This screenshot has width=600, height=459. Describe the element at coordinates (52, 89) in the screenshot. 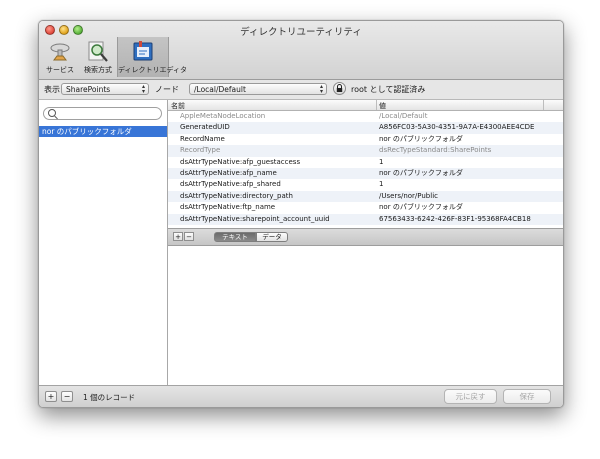

I see `view-label: 表示` at that location.